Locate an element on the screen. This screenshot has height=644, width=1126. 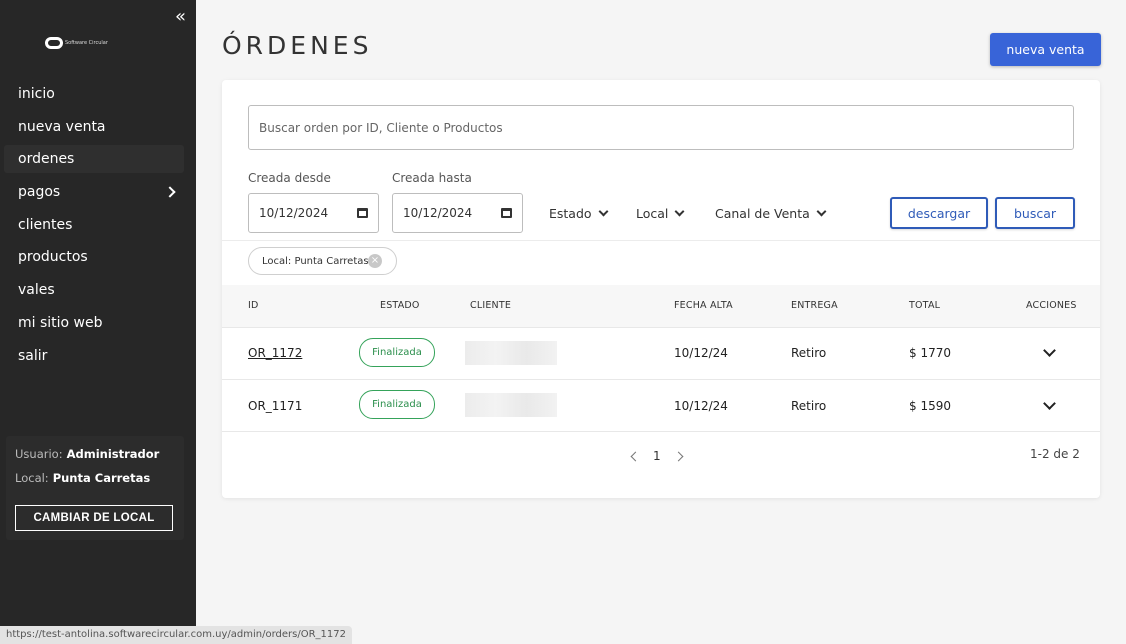
canal-label: Canal de Venta is located at coordinates (762, 213).